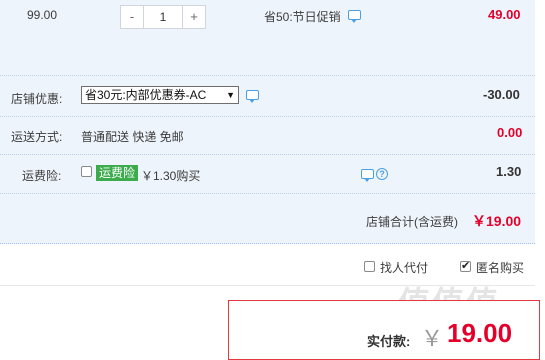 Image resolution: width=545 pixels, height=360 pixels. I want to click on discount-select: 省30元:内部优惠券-AC ▼, so click(160, 95).